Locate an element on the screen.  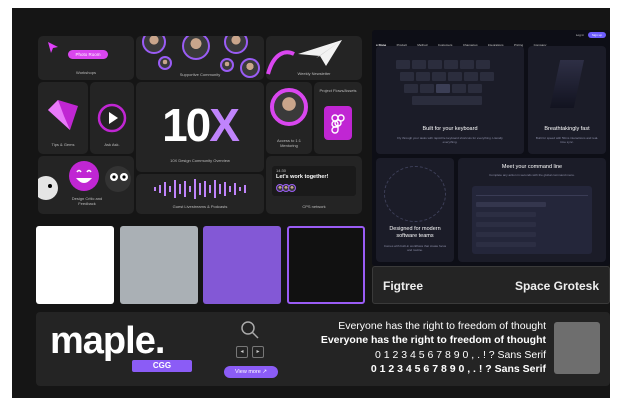
design-critic-caption: Design Critic and Feedback is located at coordinates (87, 201).